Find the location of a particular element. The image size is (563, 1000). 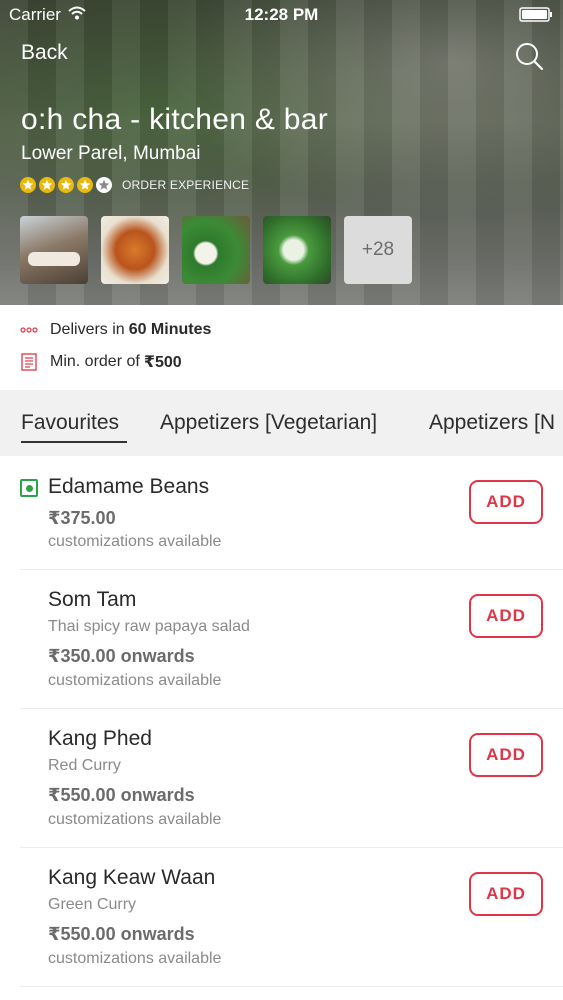

rating-label: ORDER EXPERIENCE is located at coordinates (186, 185).